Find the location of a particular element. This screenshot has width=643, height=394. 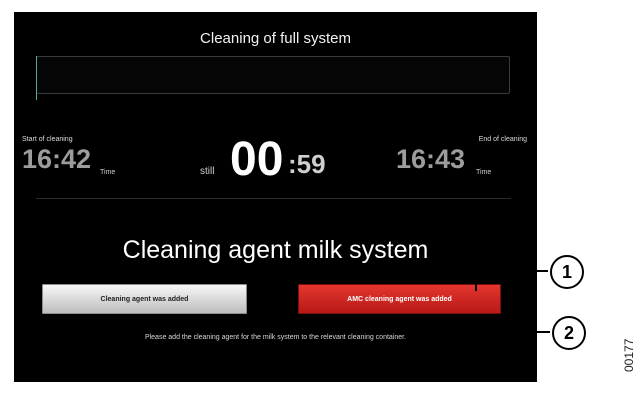

callout-2-number: 2 is located at coordinates (568, 332).